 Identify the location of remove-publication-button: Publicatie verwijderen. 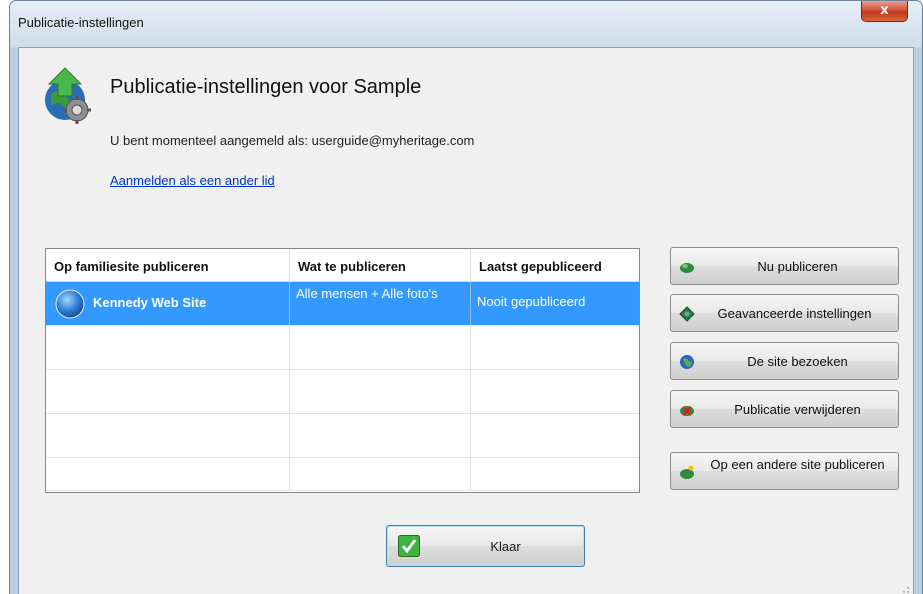
(784, 409).